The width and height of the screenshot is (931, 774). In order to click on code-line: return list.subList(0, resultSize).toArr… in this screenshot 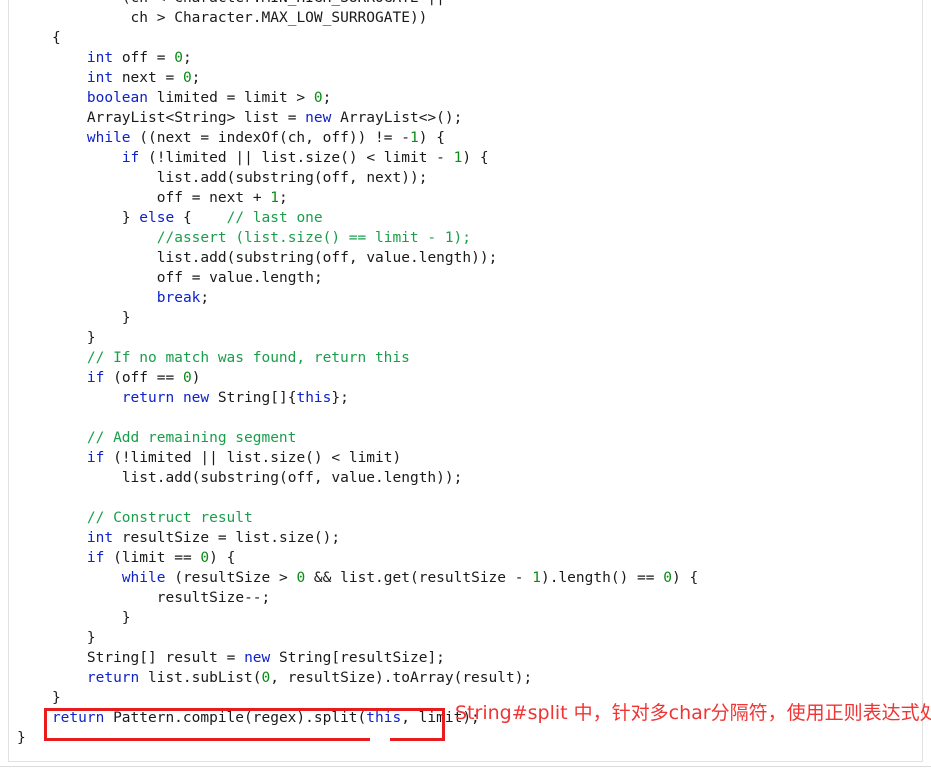, I will do `click(309, 678)`.